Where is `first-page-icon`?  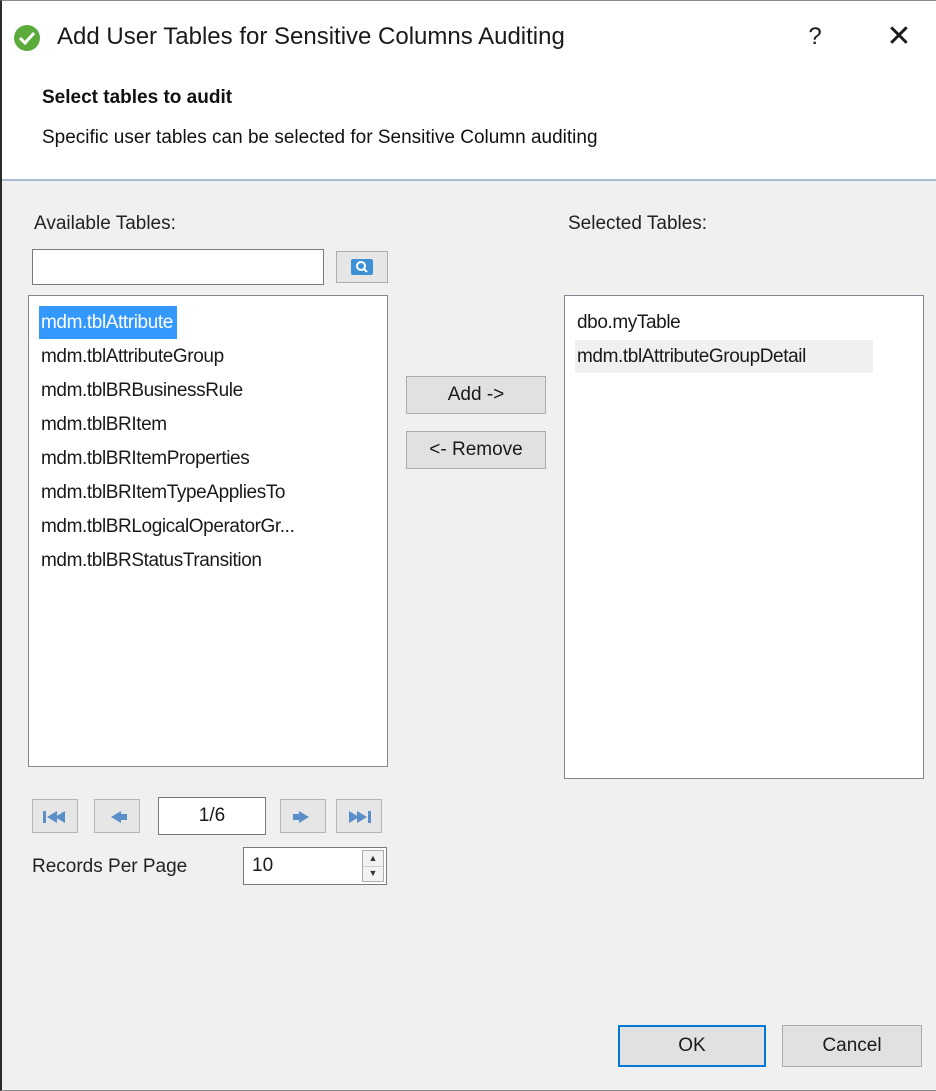 first-page-icon is located at coordinates (54, 817).